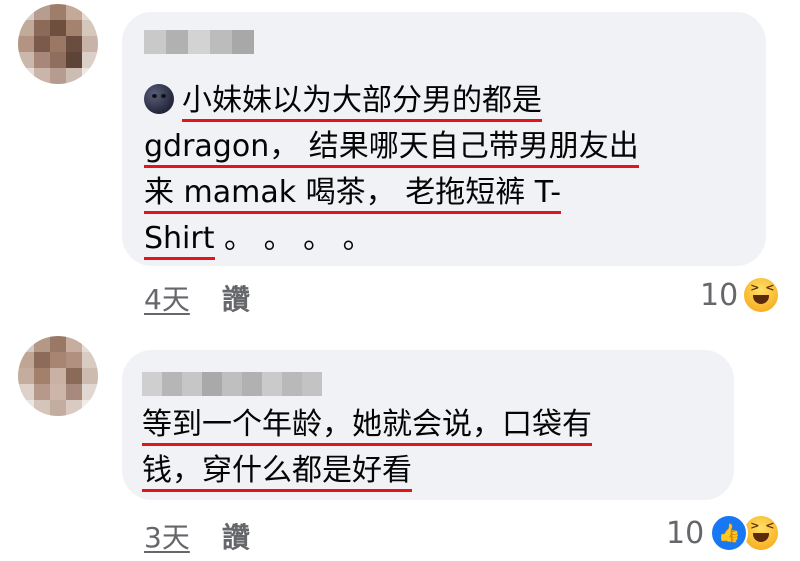 This screenshot has width=800, height=561. Describe the element at coordinates (167, 536) in the screenshot. I see `timestamp-link: 3天` at that location.